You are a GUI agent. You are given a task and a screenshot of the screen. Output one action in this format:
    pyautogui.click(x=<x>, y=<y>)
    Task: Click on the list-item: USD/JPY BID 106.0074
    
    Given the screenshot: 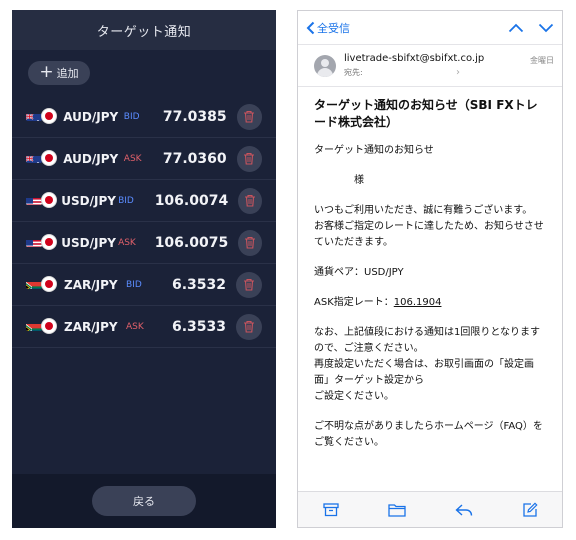 What is the action you would take?
    pyautogui.click(x=144, y=201)
    